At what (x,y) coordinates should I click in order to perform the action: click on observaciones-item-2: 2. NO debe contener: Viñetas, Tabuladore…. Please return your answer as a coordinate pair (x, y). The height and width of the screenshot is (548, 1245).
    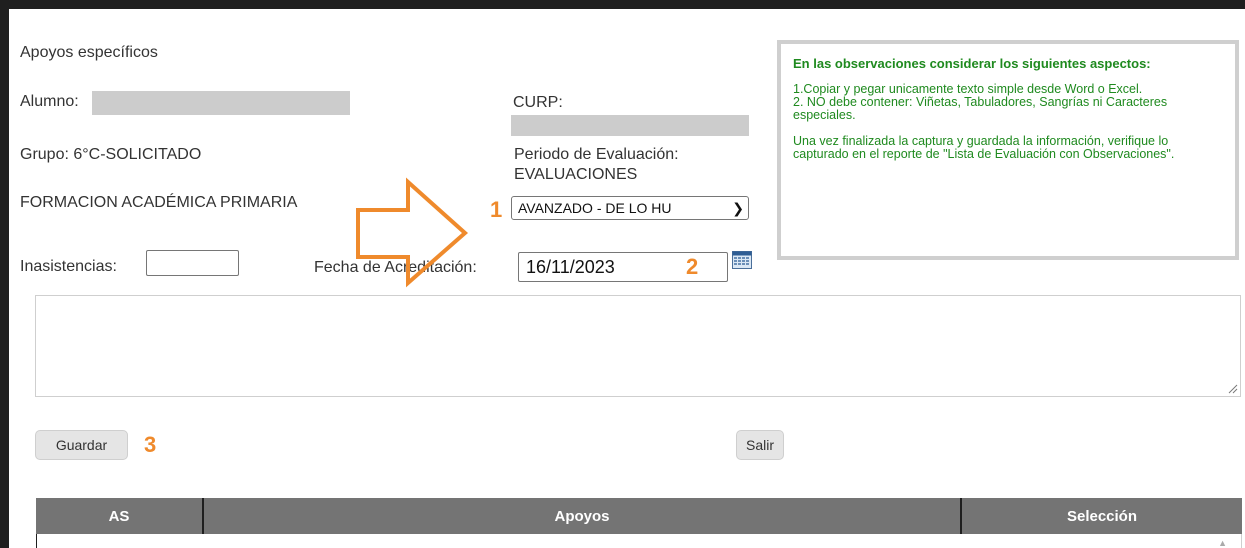
    Looking at the image, I should click on (980, 108).